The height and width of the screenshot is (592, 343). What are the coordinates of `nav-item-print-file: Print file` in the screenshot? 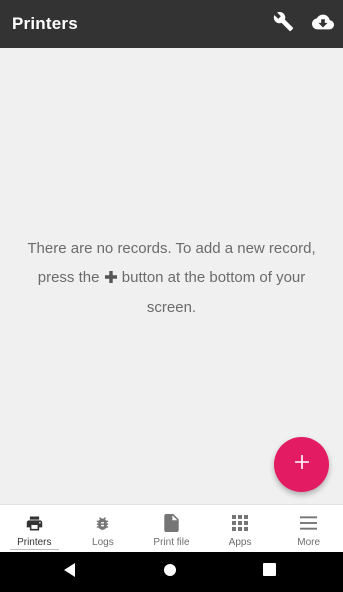 It's located at (171, 528).